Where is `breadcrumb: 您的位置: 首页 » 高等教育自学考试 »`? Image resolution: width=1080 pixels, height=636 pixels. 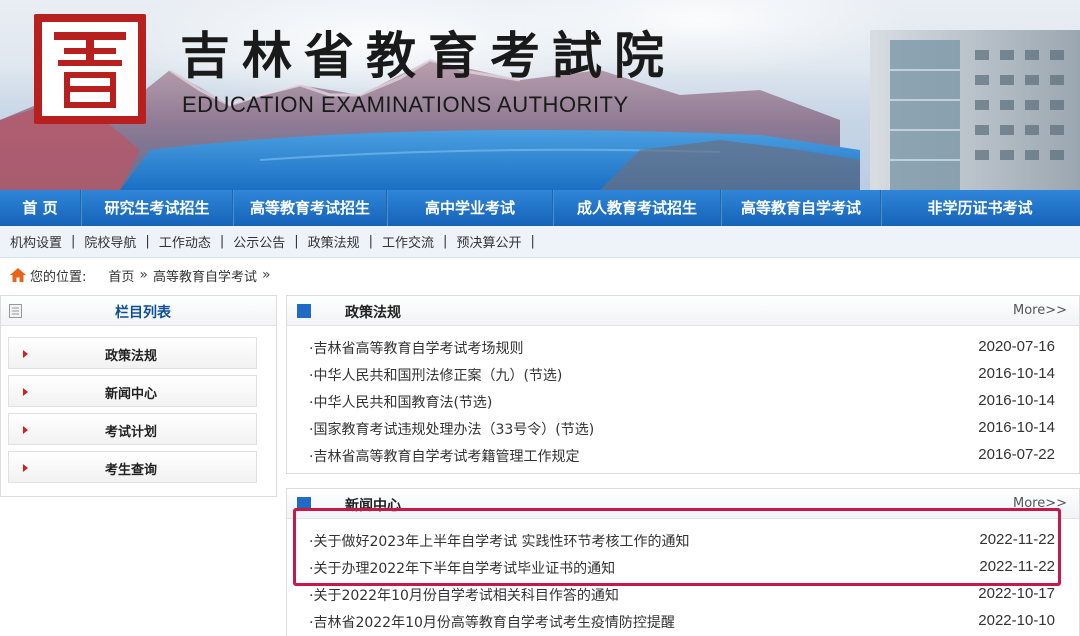 breadcrumb: 您的位置: 首页 » 高等教育自学考试 » is located at coordinates (143, 275).